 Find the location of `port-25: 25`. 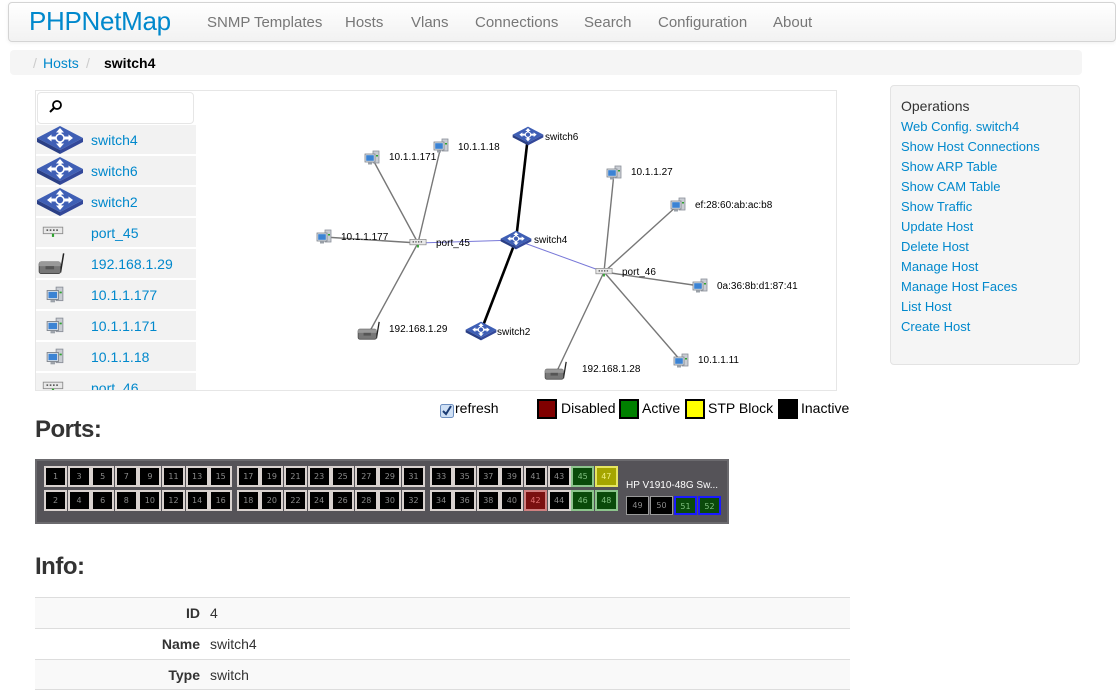

port-25: 25 is located at coordinates (343, 476).